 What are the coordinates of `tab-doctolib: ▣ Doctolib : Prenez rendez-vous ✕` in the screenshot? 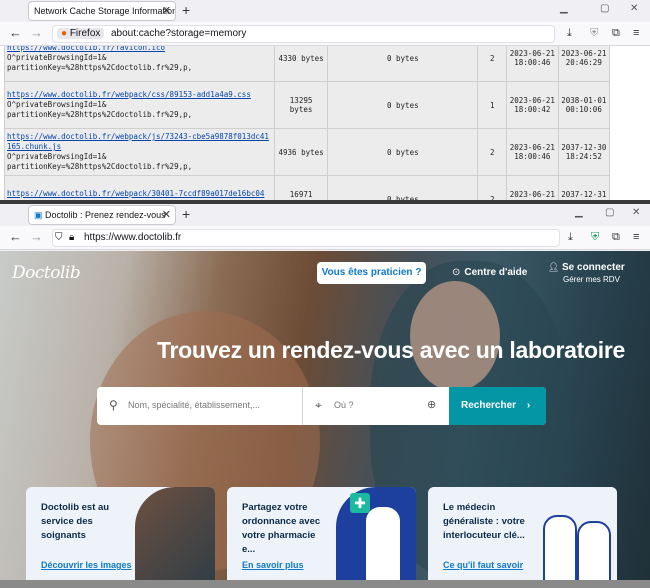 It's located at (102, 215).